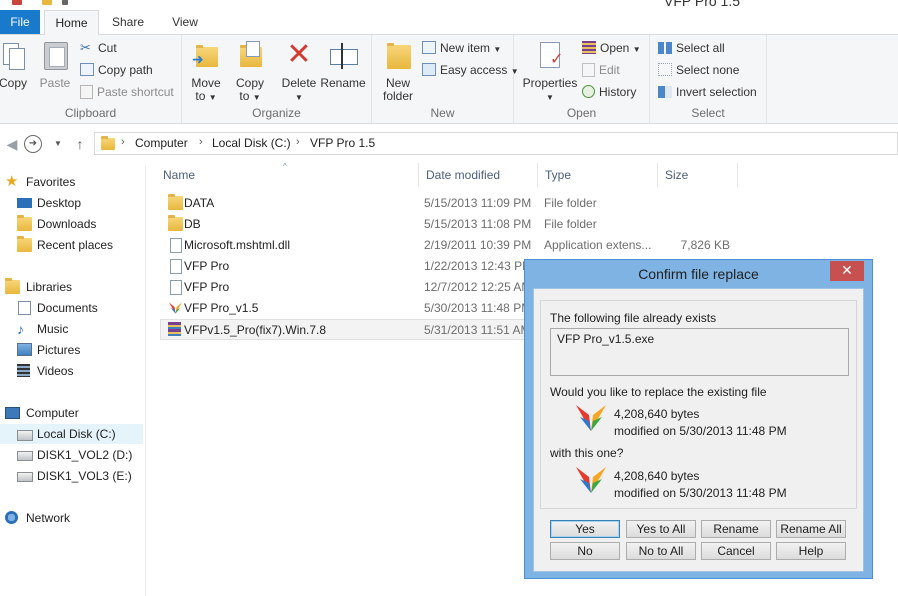 The image size is (898, 596). I want to click on paste-button: Paste, so click(55, 64).